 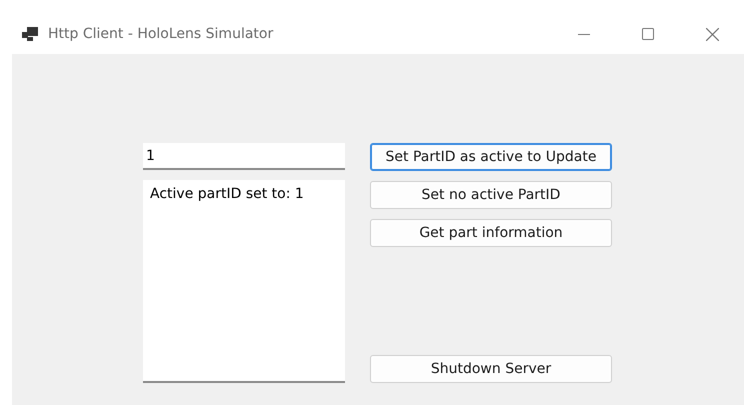 What do you see at coordinates (227, 194) in the screenshot?
I see `log-text: Active partID set to: 1` at bounding box center [227, 194].